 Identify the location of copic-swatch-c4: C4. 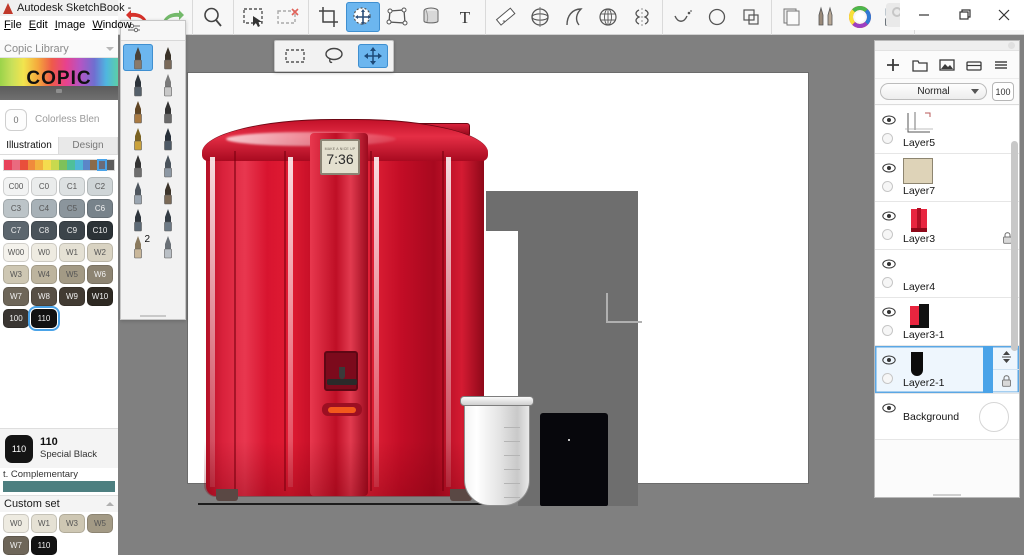
(44, 208).